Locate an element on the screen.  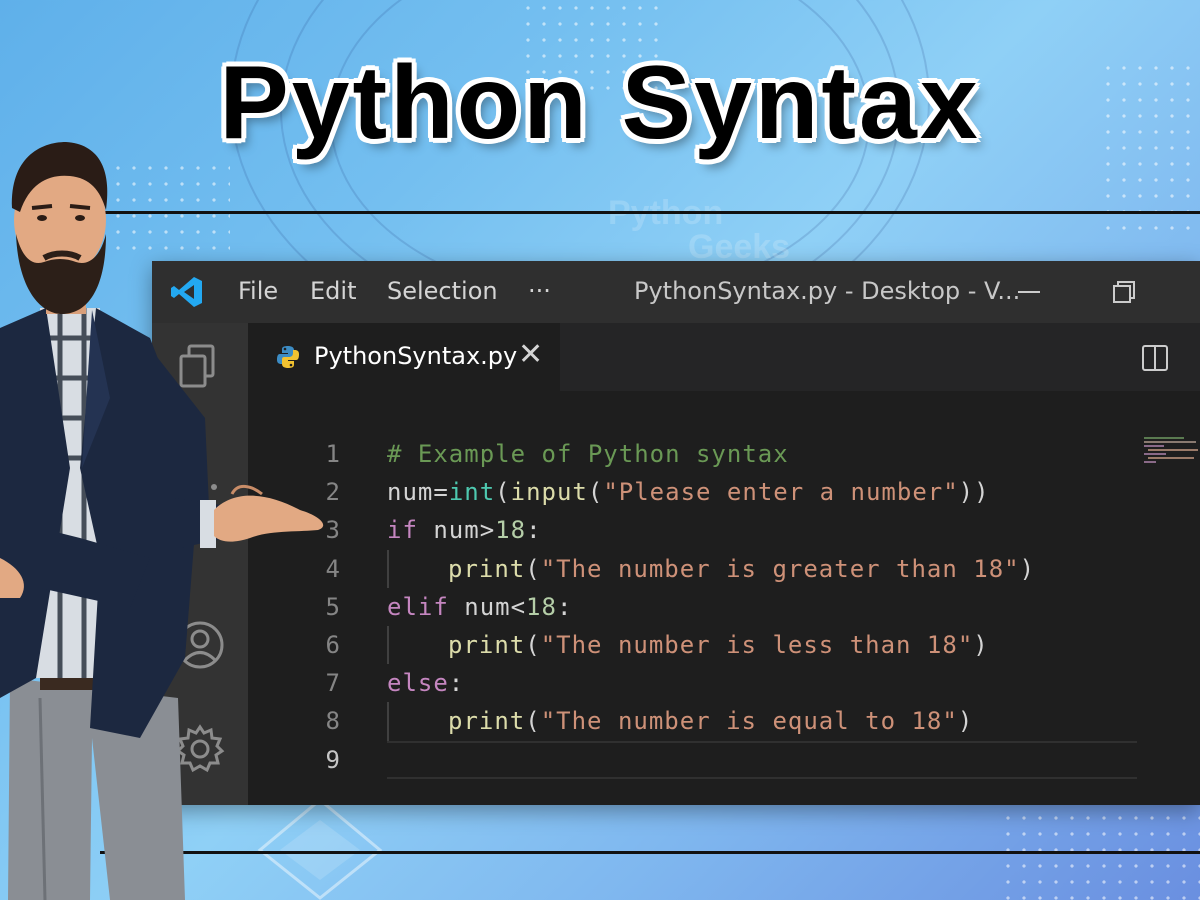
tab-label: PythonSyntax.py is located at coordinates (416, 356).